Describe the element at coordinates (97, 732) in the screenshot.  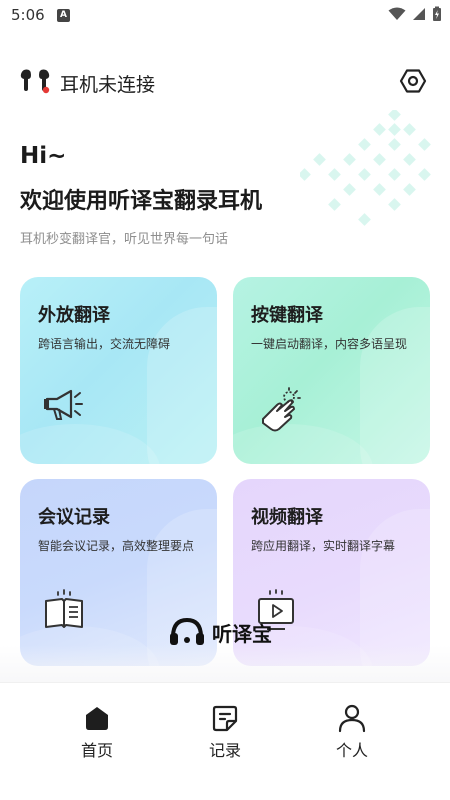
I see `nav-item-home: 首页` at that location.